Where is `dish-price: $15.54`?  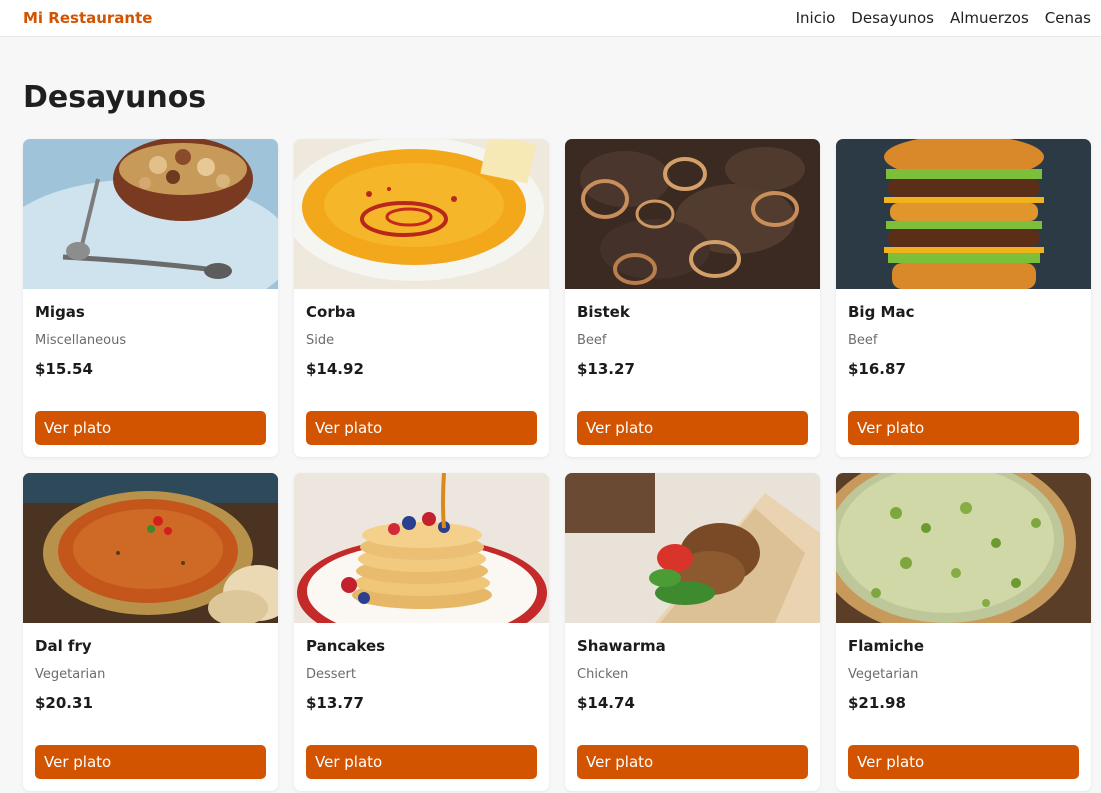
dish-price: $15.54 is located at coordinates (64, 369).